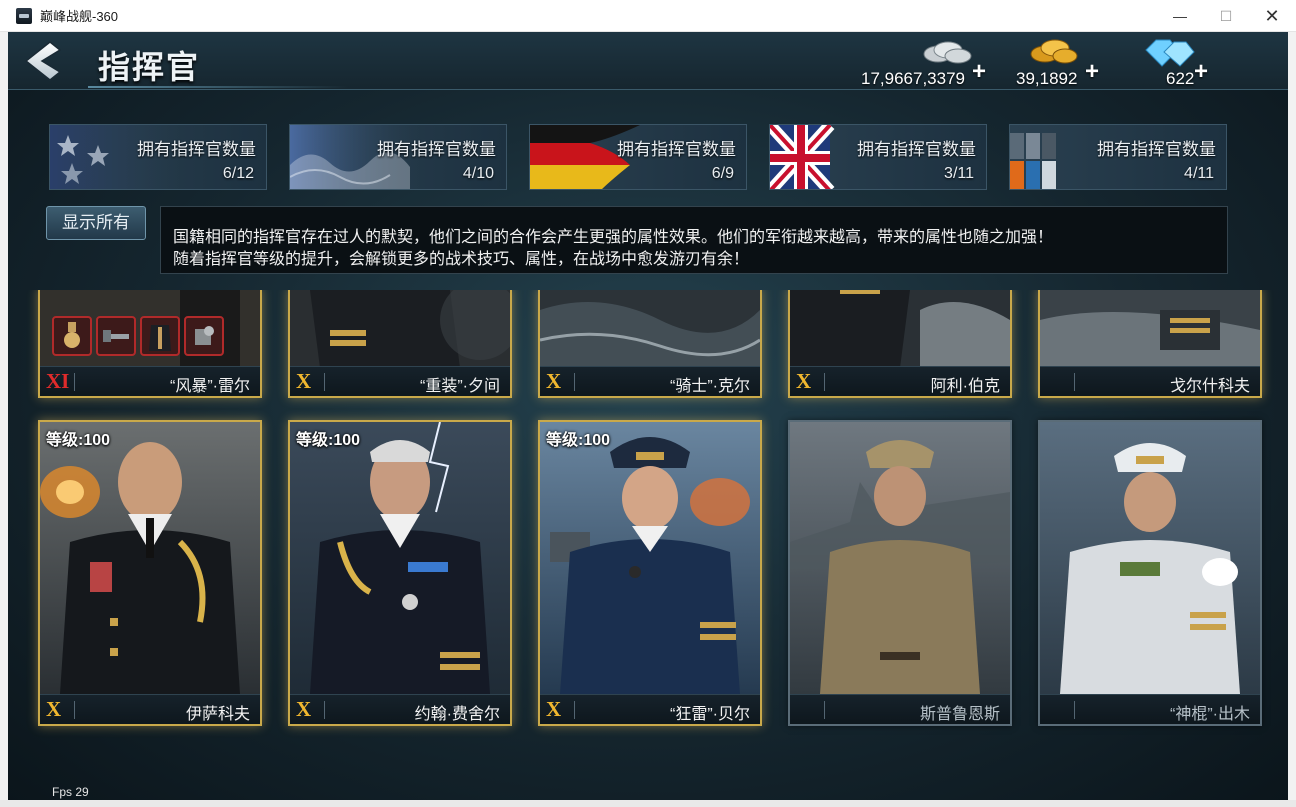  Describe the element at coordinates (1047, 78) in the screenshot. I see `gold-value: 39,1892` at that location.